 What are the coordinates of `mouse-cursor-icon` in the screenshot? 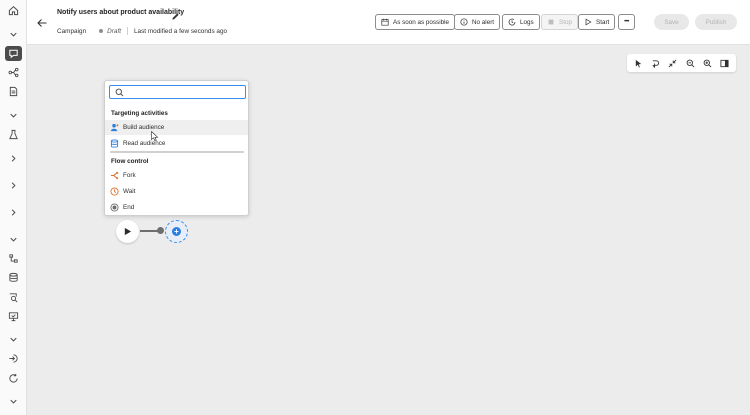 It's located at (155, 136).